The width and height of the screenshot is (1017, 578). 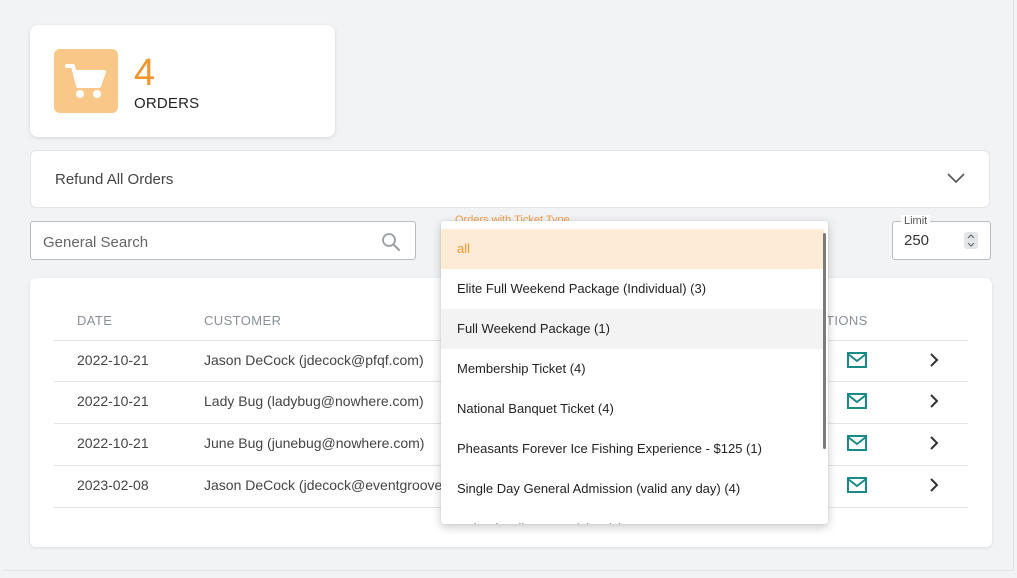 What do you see at coordinates (242, 320) in the screenshot?
I see `column-header-customer: CUSTOMER` at bounding box center [242, 320].